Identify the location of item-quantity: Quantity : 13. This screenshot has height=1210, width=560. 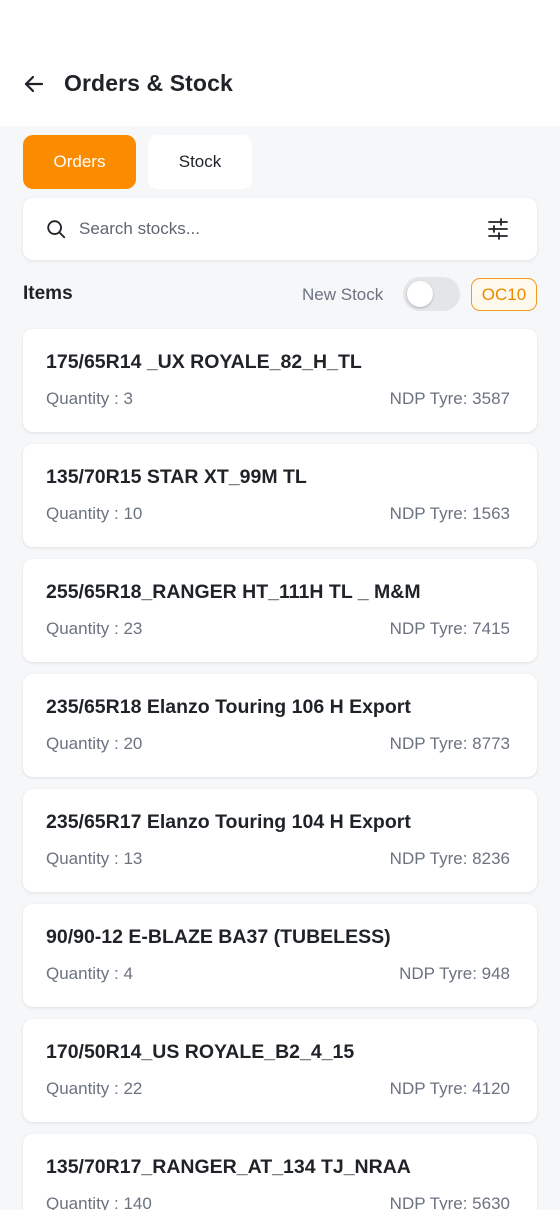
(94, 858).